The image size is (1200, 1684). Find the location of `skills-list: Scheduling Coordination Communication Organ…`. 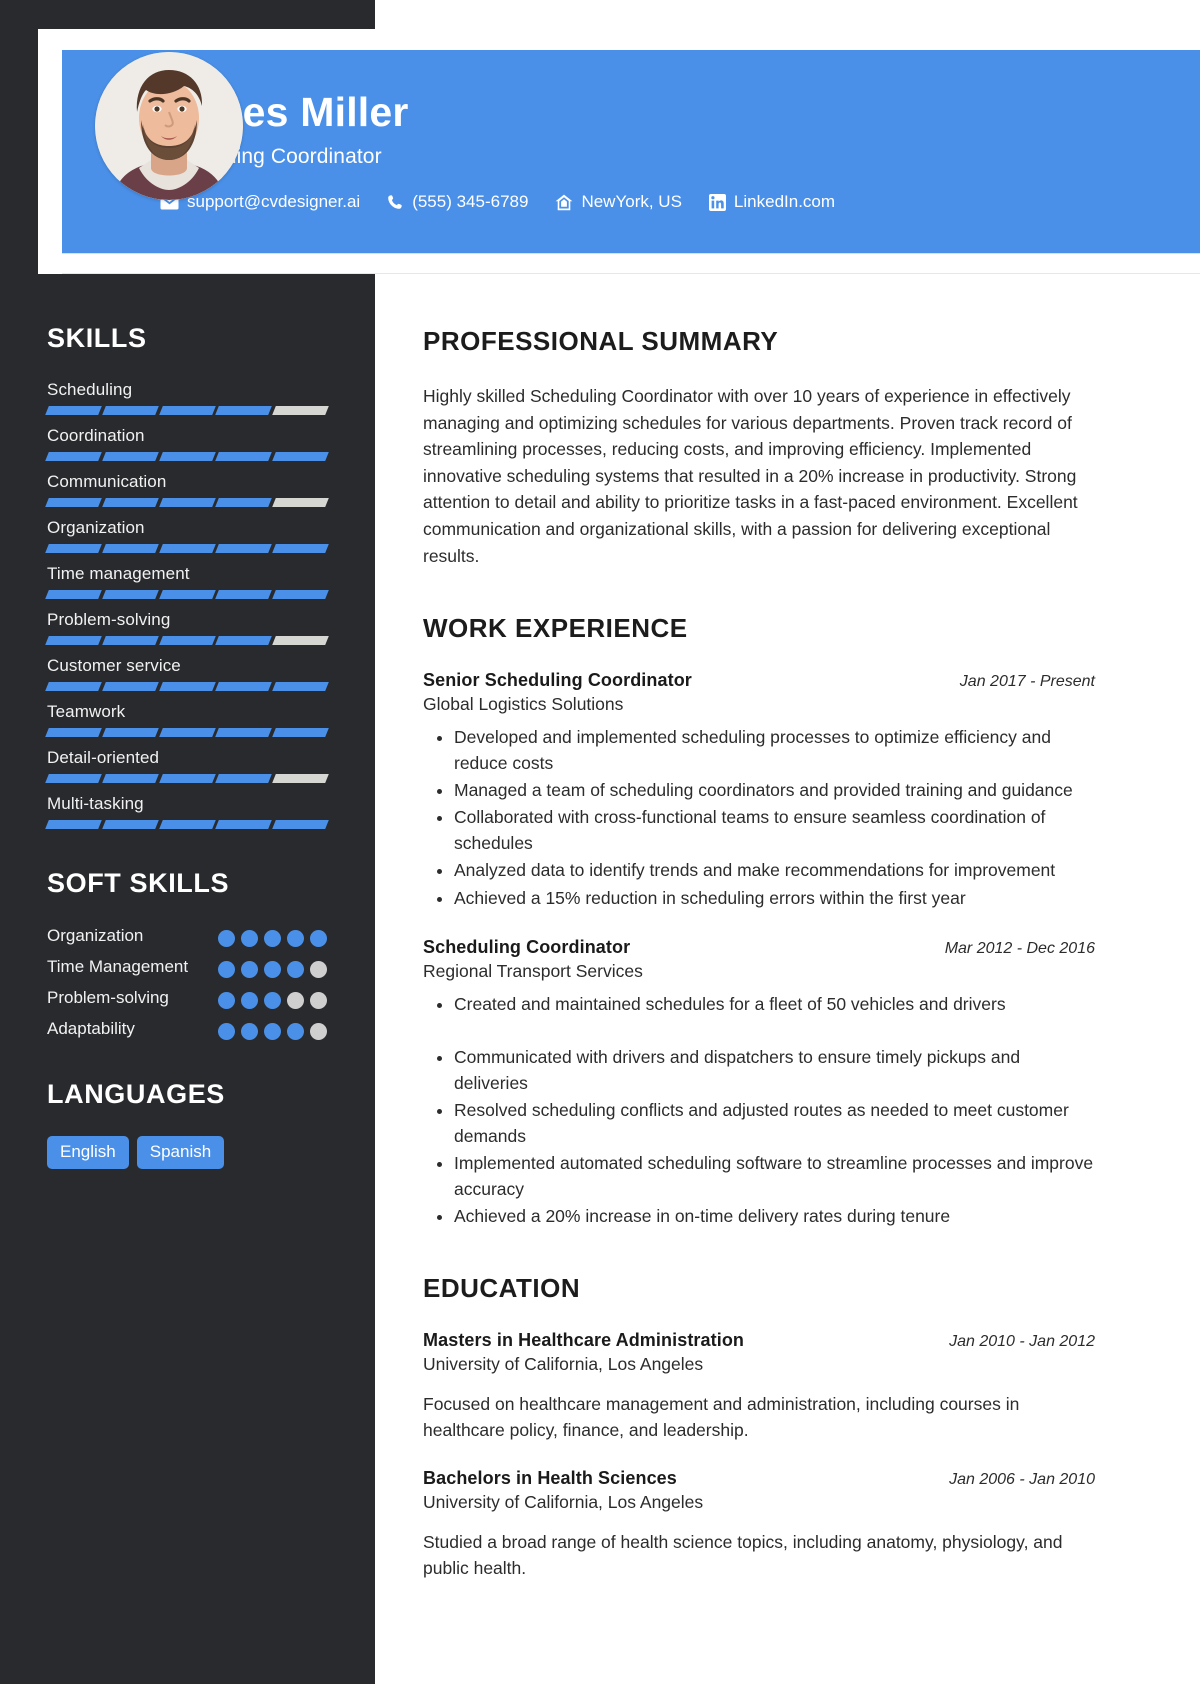

skills-list: Scheduling Coordination Communication Organ… is located at coordinates (187, 604).